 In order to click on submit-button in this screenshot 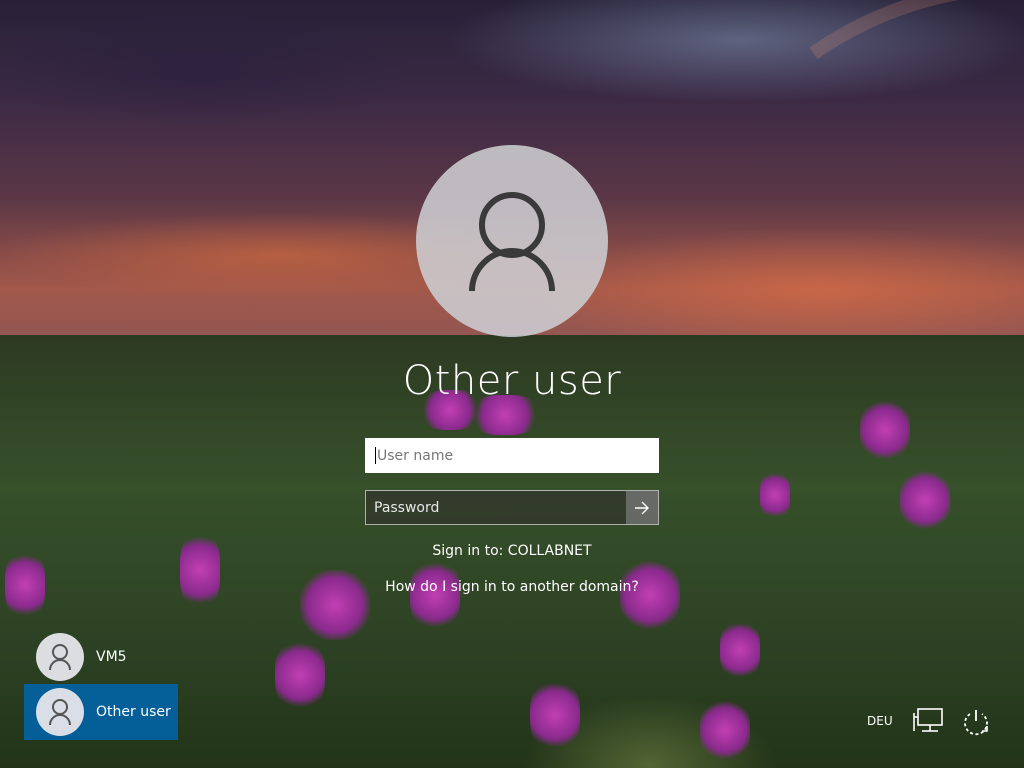, I will do `click(642, 507)`.